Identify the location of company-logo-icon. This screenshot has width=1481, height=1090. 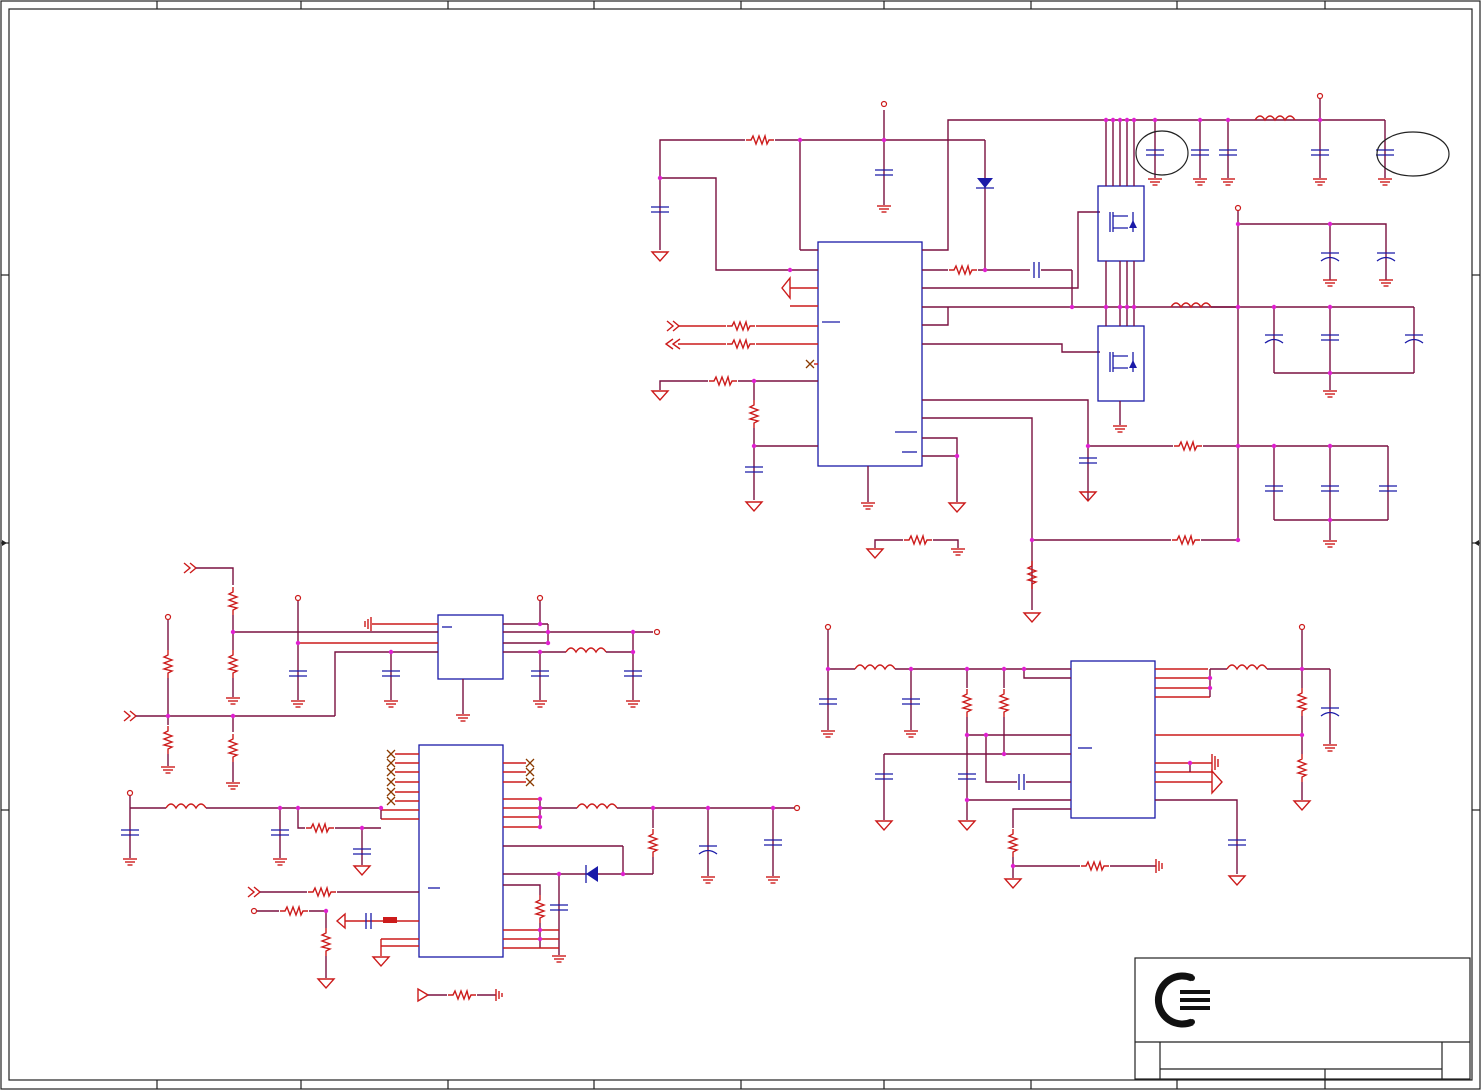
(1182, 1000).